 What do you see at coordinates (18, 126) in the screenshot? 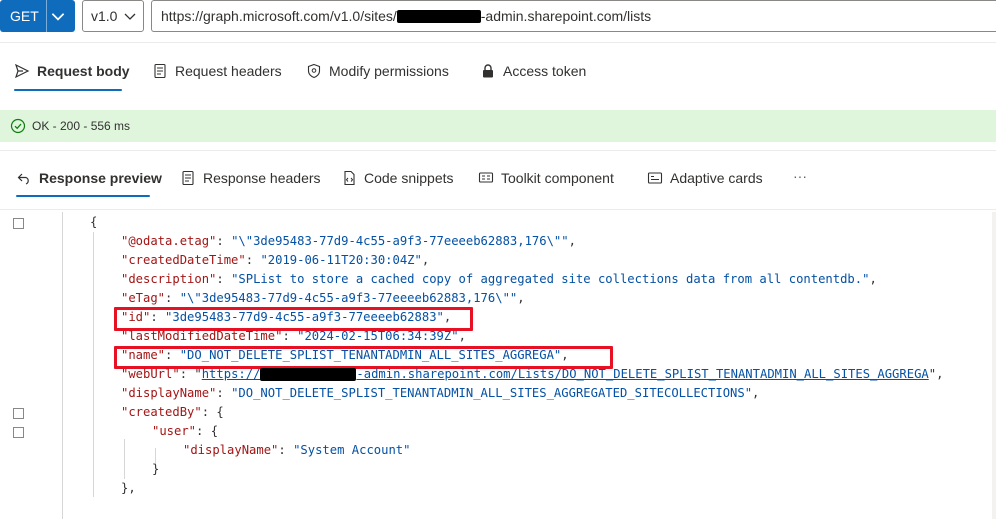
I see `check-circle-icon` at bounding box center [18, 126].